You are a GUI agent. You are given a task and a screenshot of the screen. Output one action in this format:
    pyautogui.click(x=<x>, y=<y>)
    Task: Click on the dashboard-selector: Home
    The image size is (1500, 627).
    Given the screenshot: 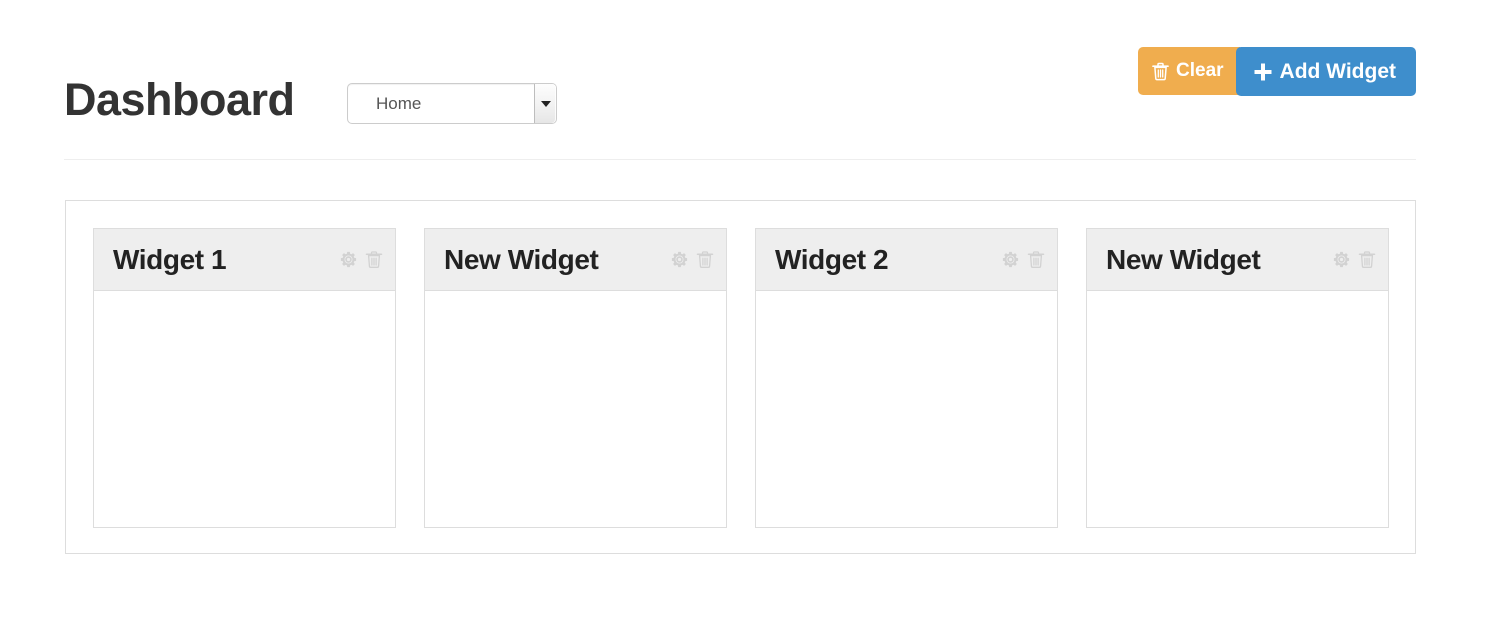 What is the action you would take?
    pyautogui.click(x=452, y=103)
    